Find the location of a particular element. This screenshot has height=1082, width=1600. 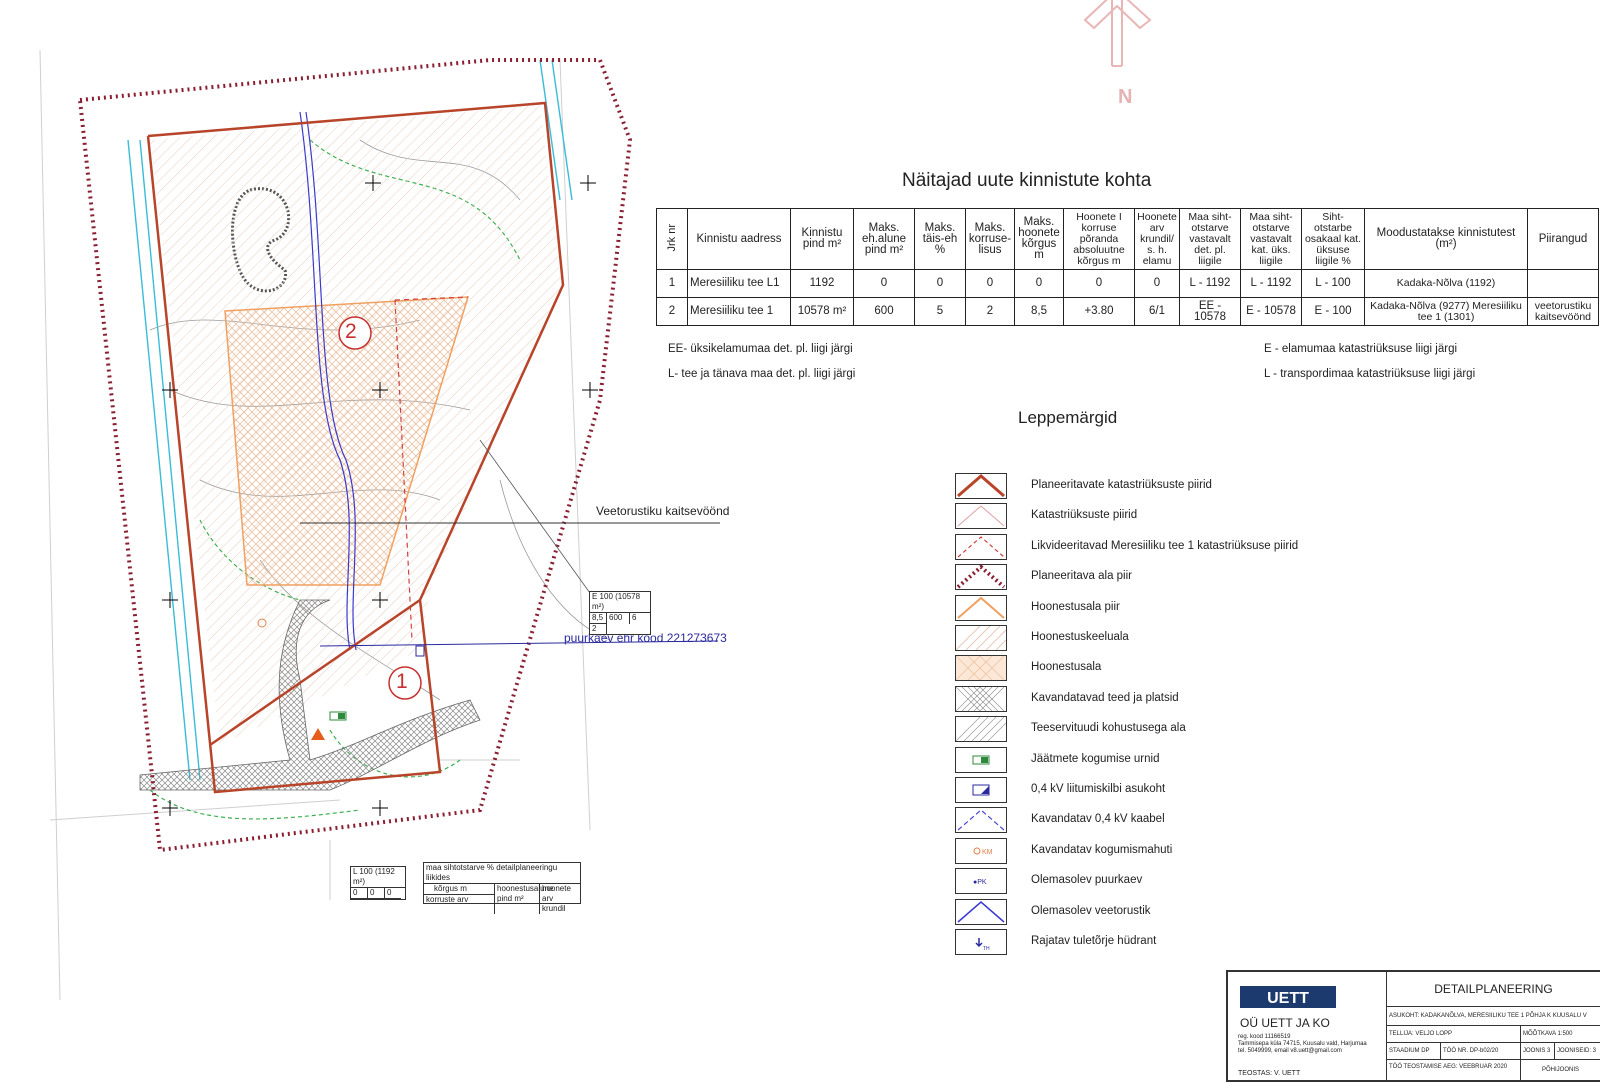

table-cell: 10578 m² is located at coordinates (822, 311).